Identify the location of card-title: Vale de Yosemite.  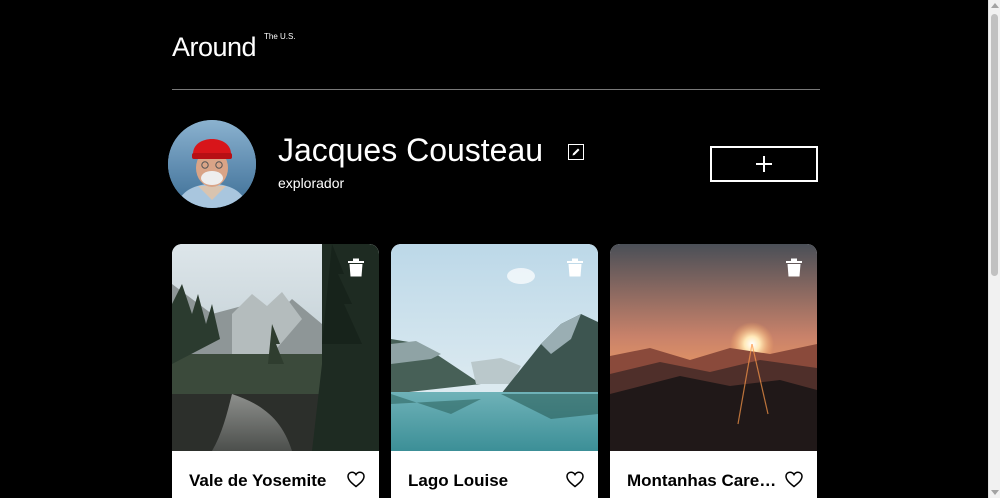
(258, 480).